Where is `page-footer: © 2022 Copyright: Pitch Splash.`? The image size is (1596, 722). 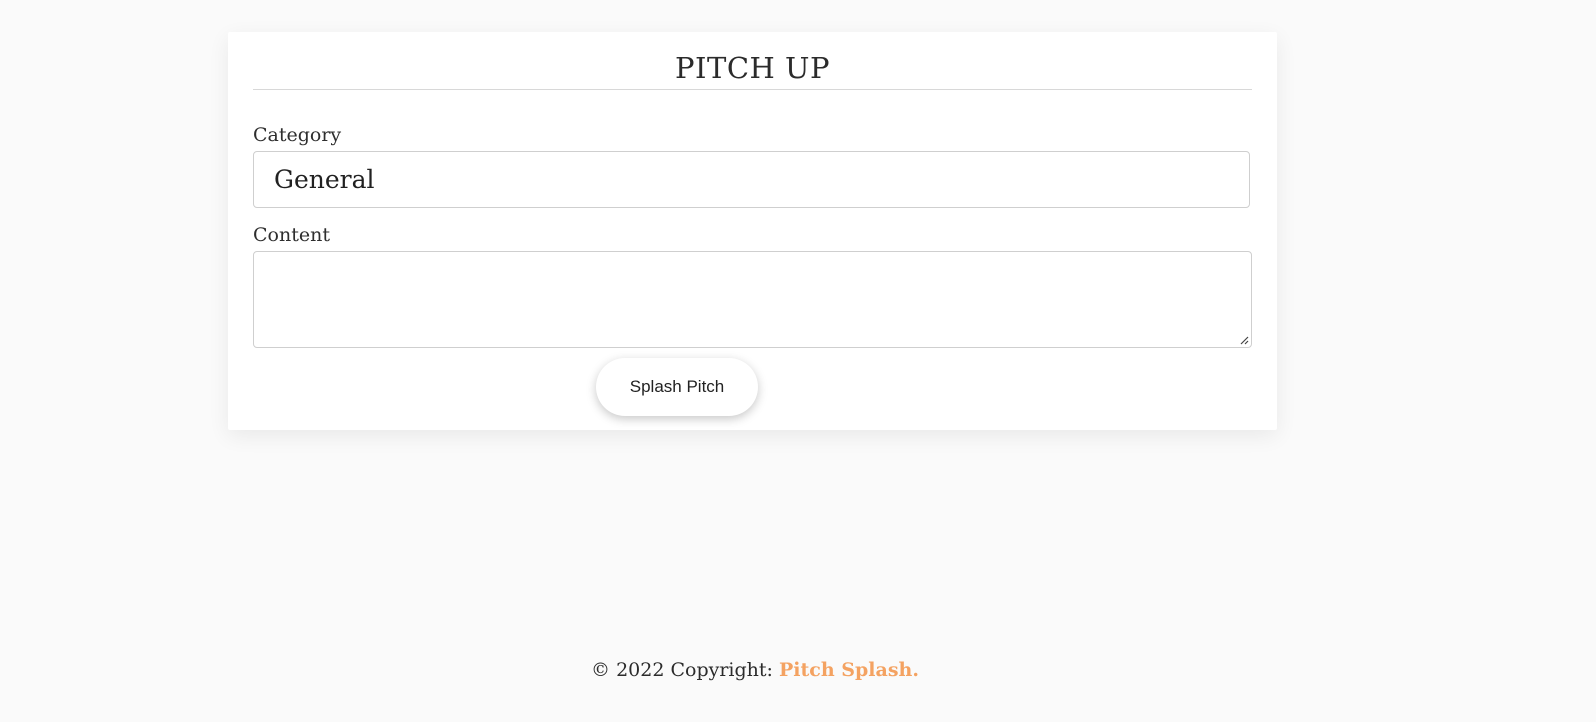 page-footer: © 2022 Copyright: Pitch Splash. is located at coordinates (798, 670).